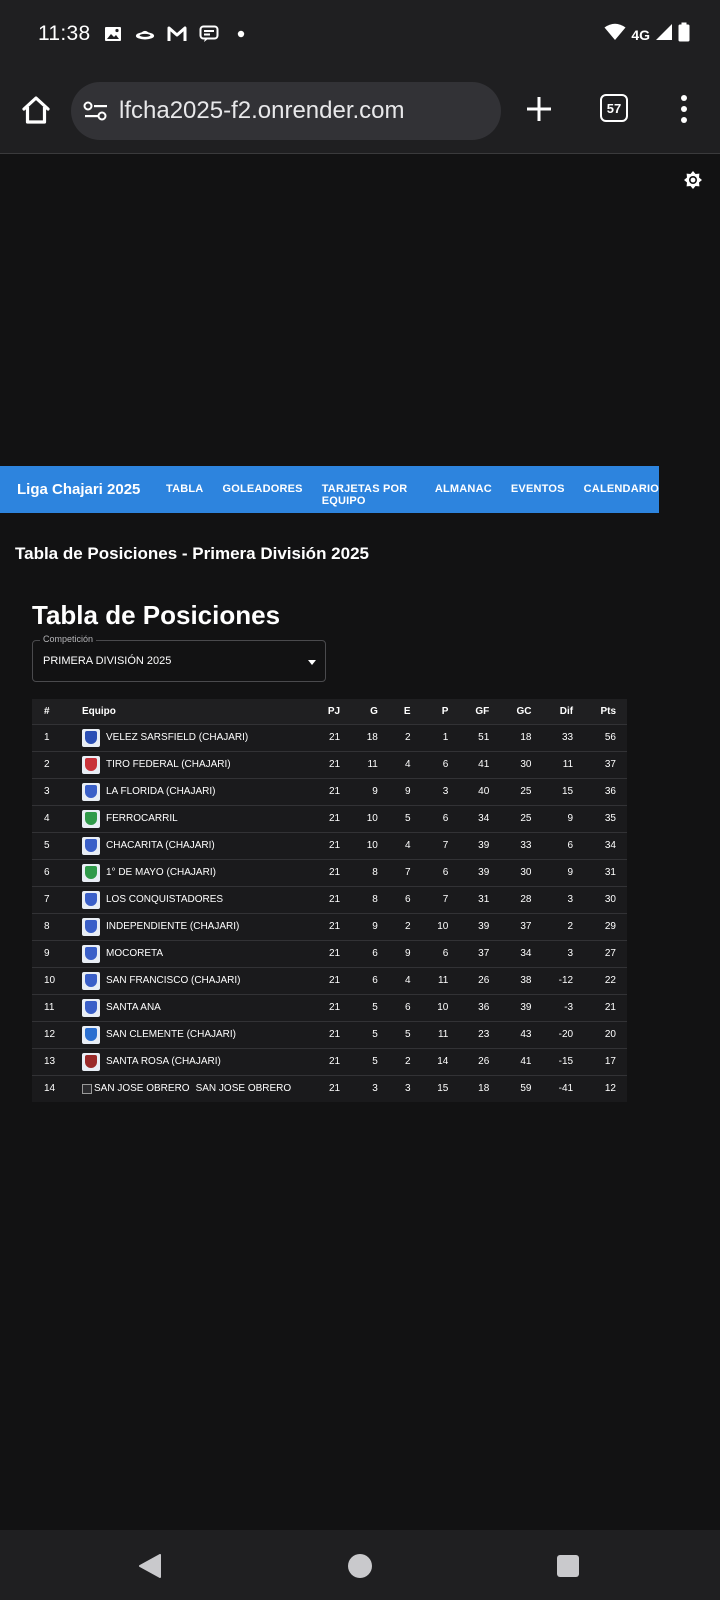 The image size is (720, 1600). I want to click on cell-p: 6, so click(440, 764).